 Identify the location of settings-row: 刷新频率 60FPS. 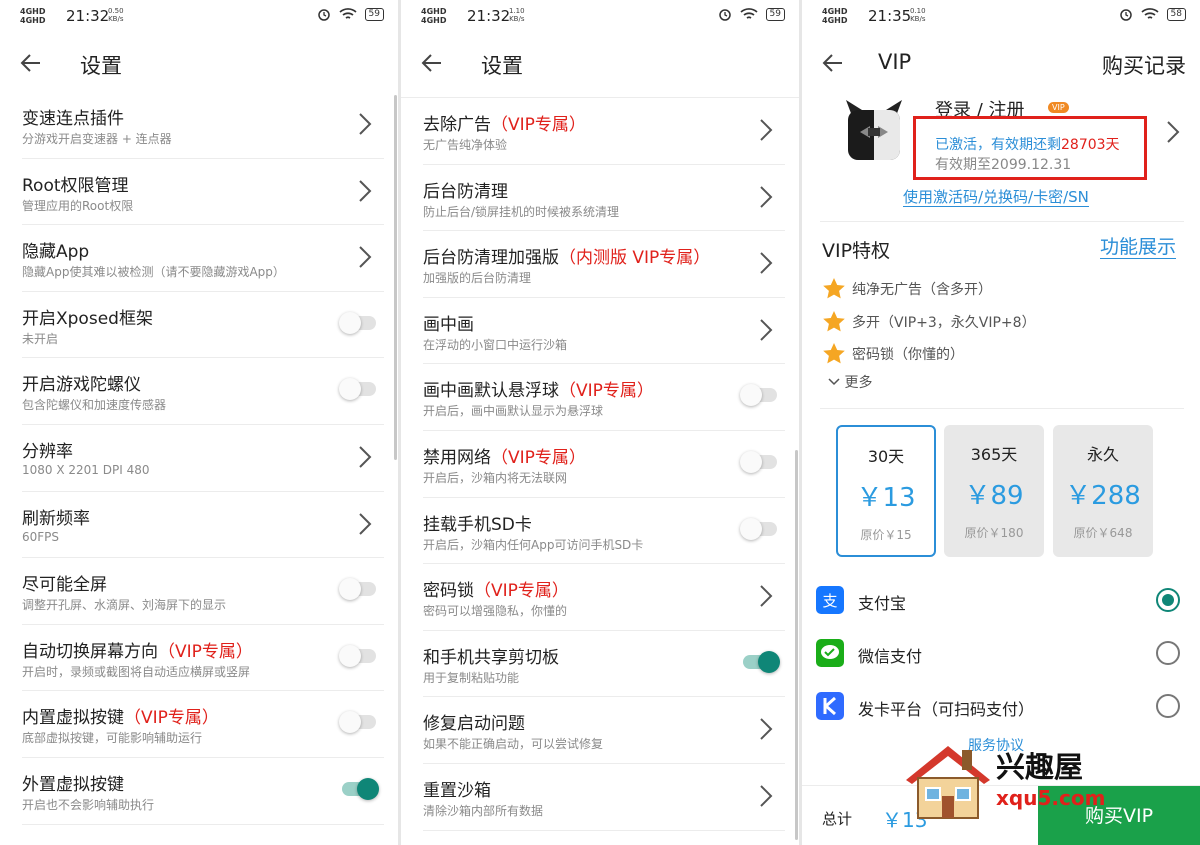
(203, 525).